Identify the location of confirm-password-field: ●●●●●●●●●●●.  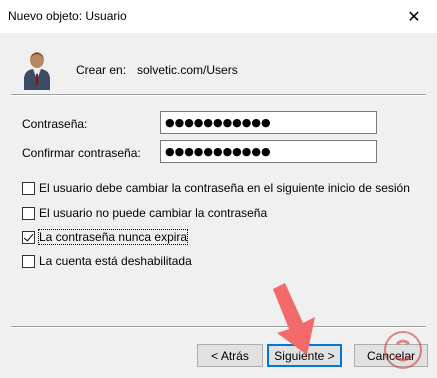
(268, 151).